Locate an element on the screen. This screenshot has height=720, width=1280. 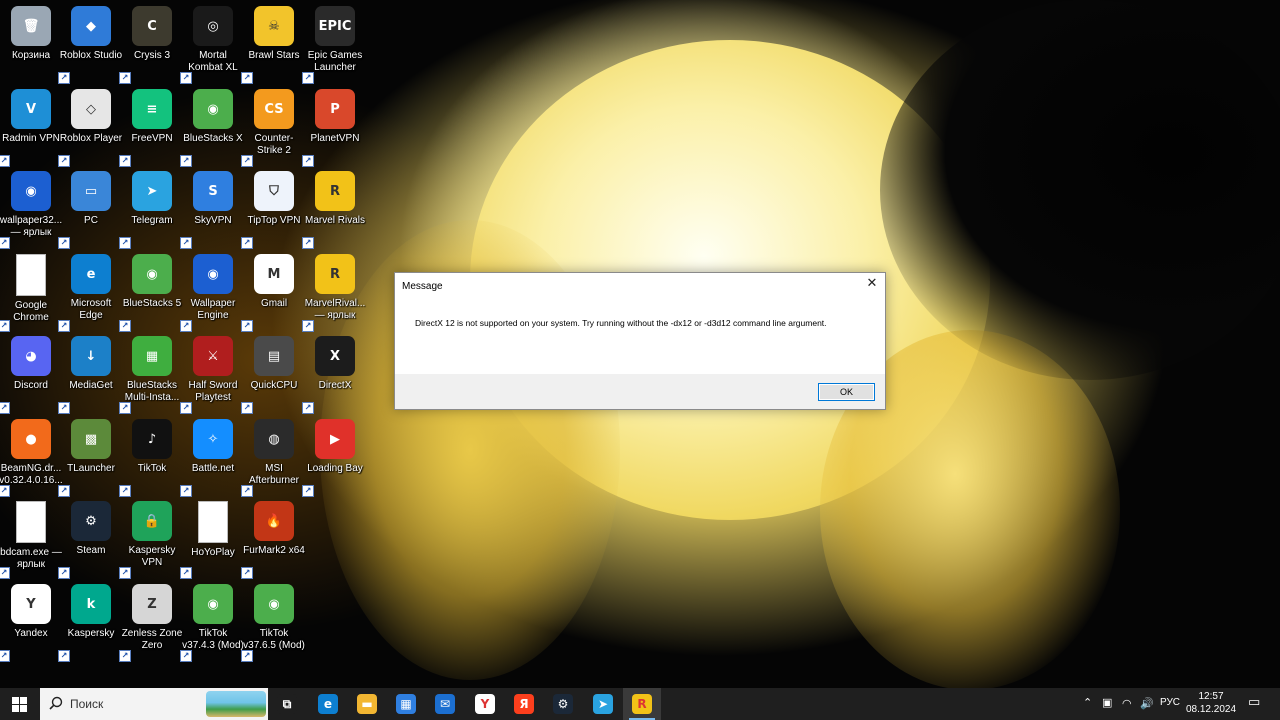
taskbar-app-button: ▬ is located at coordinates (367, 704).